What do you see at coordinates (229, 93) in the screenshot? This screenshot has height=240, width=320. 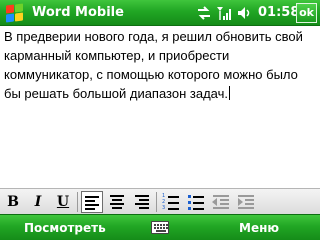 I see `text-cursor` at bounding box center [229, 93].